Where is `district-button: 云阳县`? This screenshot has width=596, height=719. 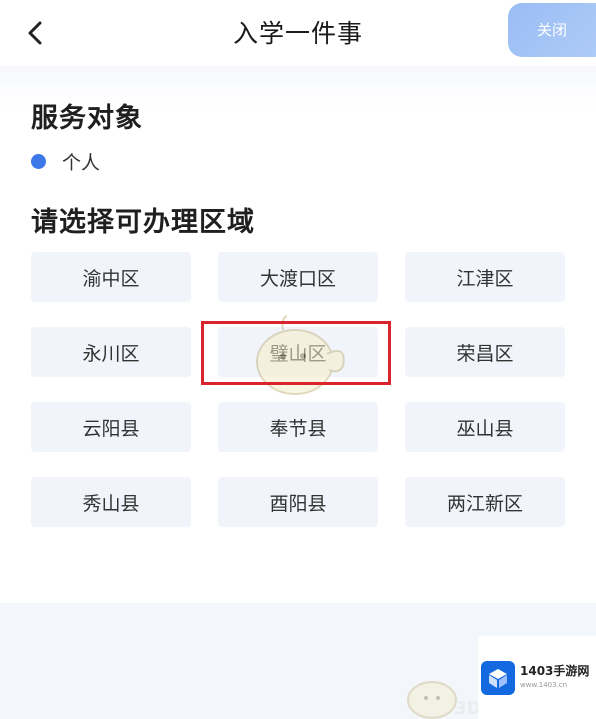
district-button: 云阳县 is located at coordinates (111, 427).